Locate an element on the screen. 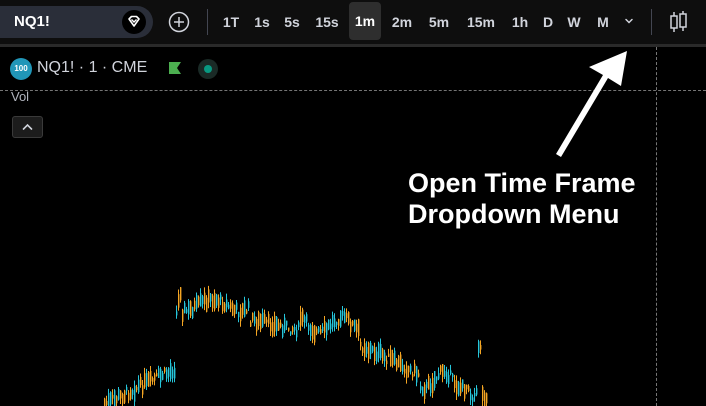 This screenshot has width=706, height=406. annotation-text: Open Time Frame Dropdown Menu is located at coordinates (522, 199).